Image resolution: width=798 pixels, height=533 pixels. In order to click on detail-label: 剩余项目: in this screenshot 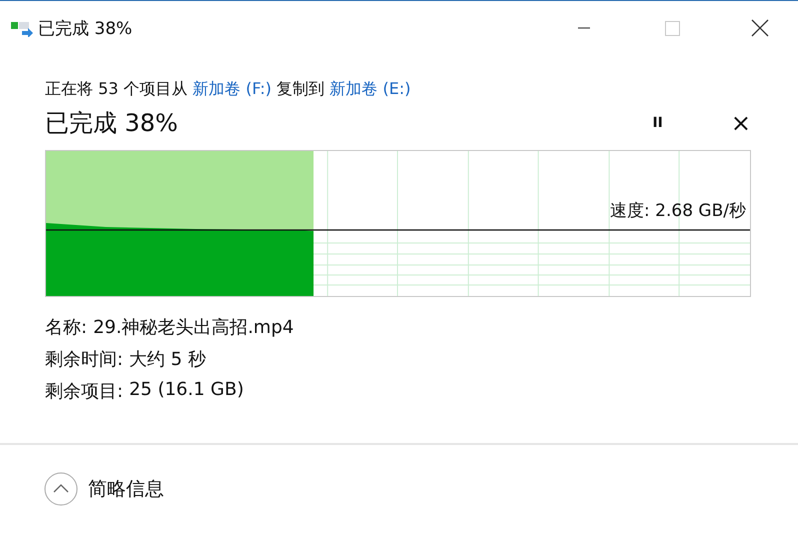, I will do `click(84, 391)`.